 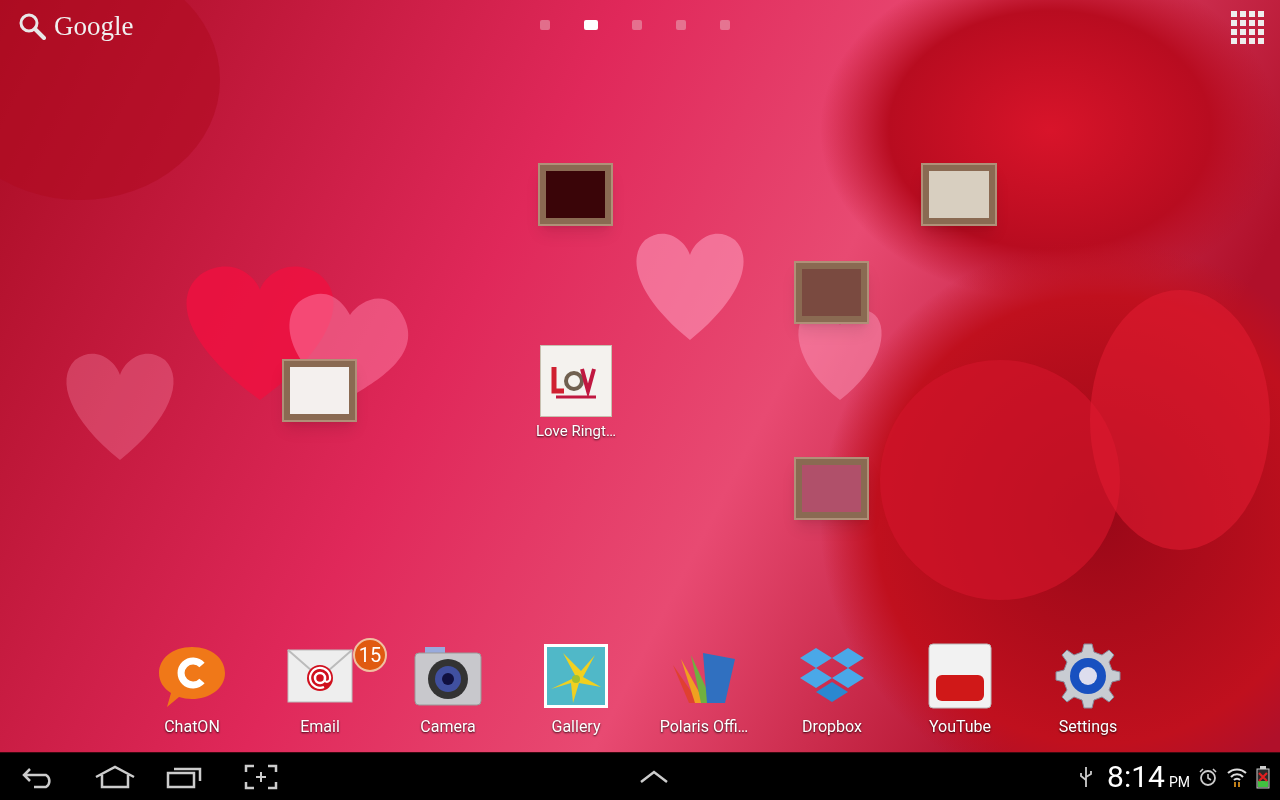 I want to click on apps-grid-icon, so click(x=1248, y=28).